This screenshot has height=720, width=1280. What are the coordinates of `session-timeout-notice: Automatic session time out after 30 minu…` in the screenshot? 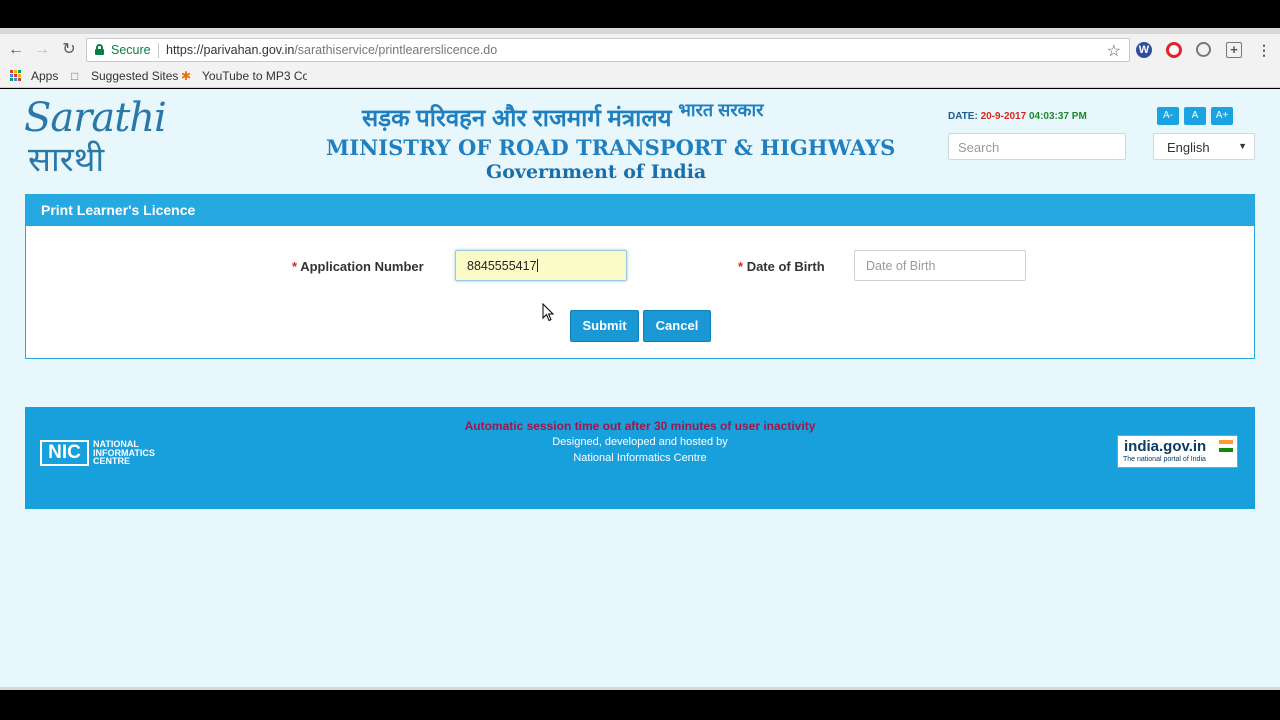 It's located at (640, 426).